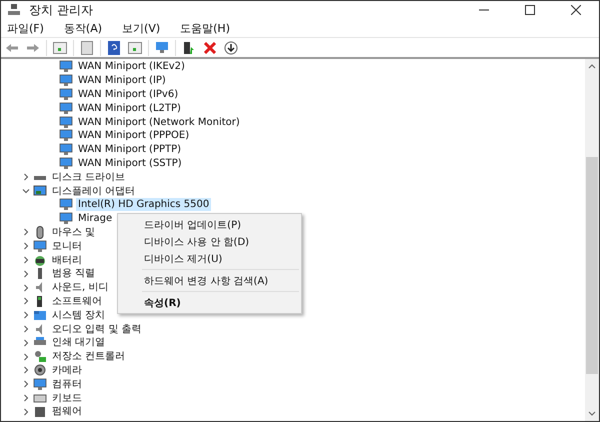 This screenshot has width=600, height=422. I want to click on context-menu-item: 디바이스 제거(U), so click(209, 258).